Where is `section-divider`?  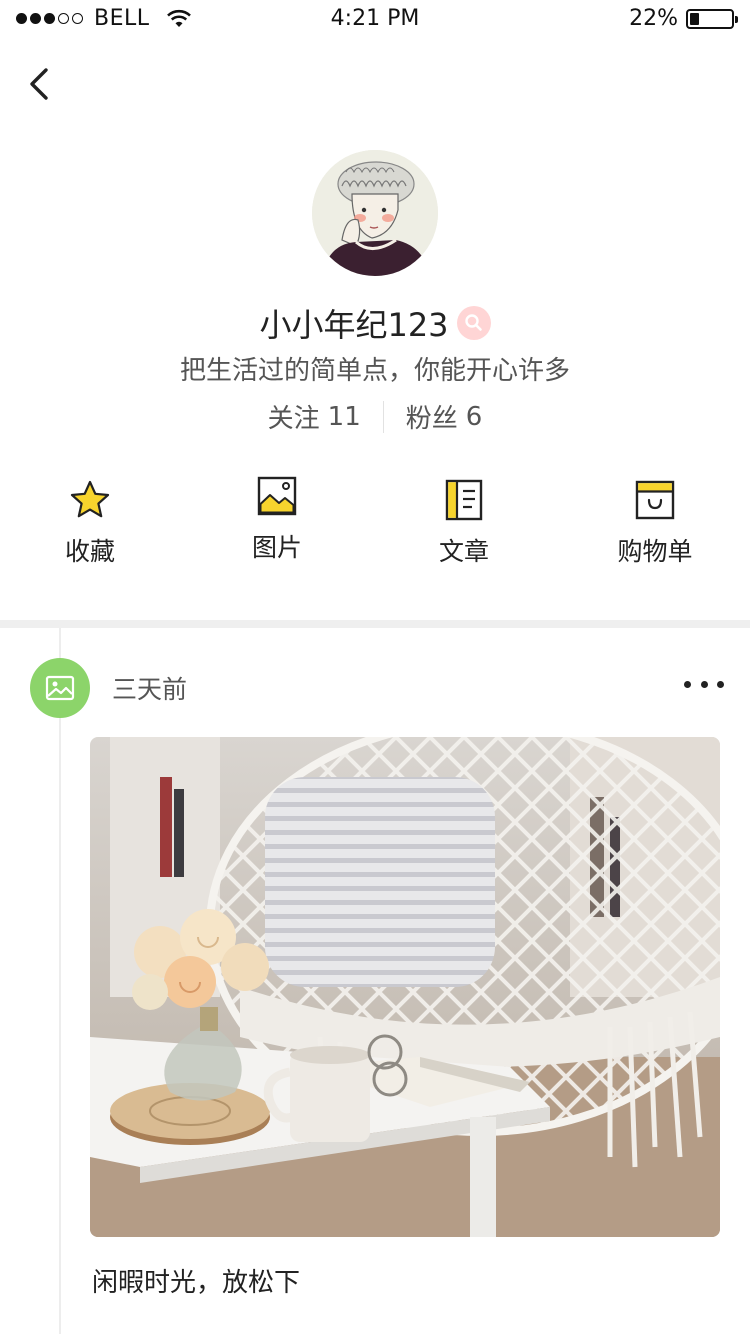
section-divider is located at coordinates (375, 624).